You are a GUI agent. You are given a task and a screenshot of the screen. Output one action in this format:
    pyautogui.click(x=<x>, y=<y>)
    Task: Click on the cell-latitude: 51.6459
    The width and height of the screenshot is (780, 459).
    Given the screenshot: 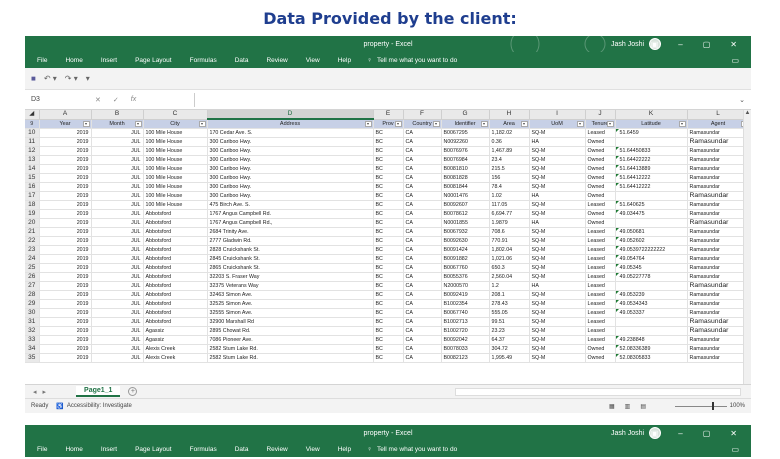 What is the action you would take?
    pyautogui.click(x=651, y=133)
    